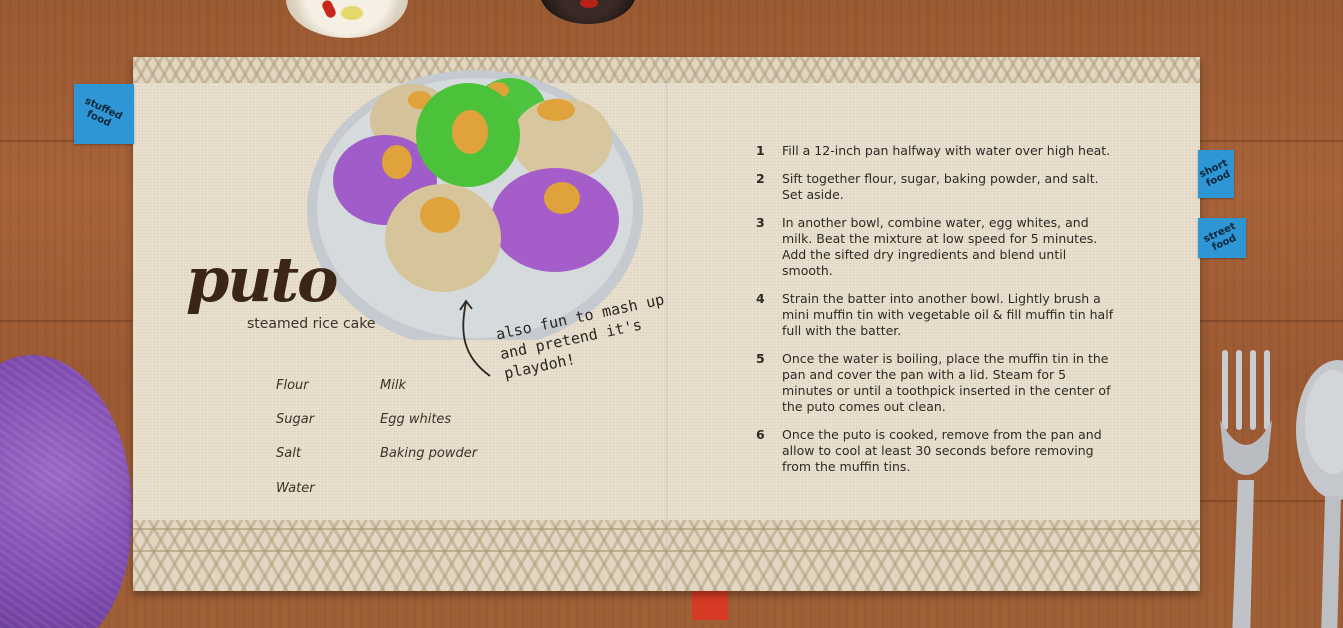 The image size is (1343, 628). I want to click on calamansi, so click(352, 13).